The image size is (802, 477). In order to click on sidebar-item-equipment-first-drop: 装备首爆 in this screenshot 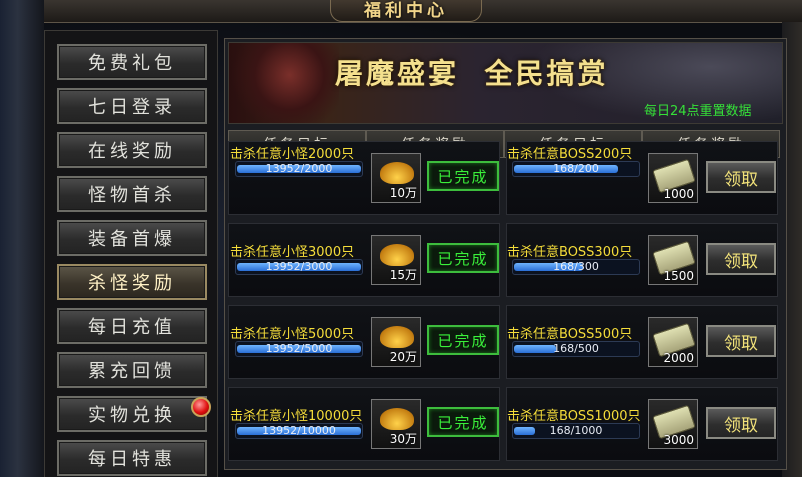, I will do `click(132, 238)`.